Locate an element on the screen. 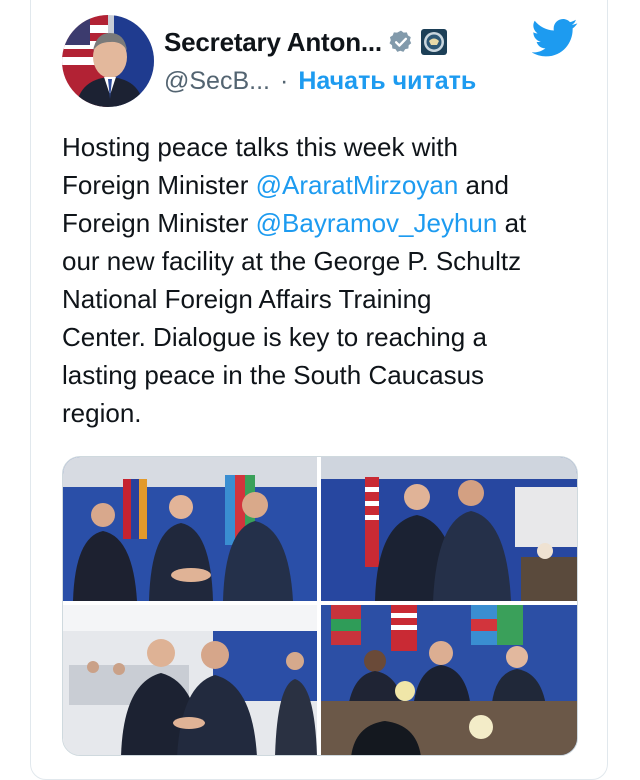  photo-handshake-office is located at coordinates (190, 680).